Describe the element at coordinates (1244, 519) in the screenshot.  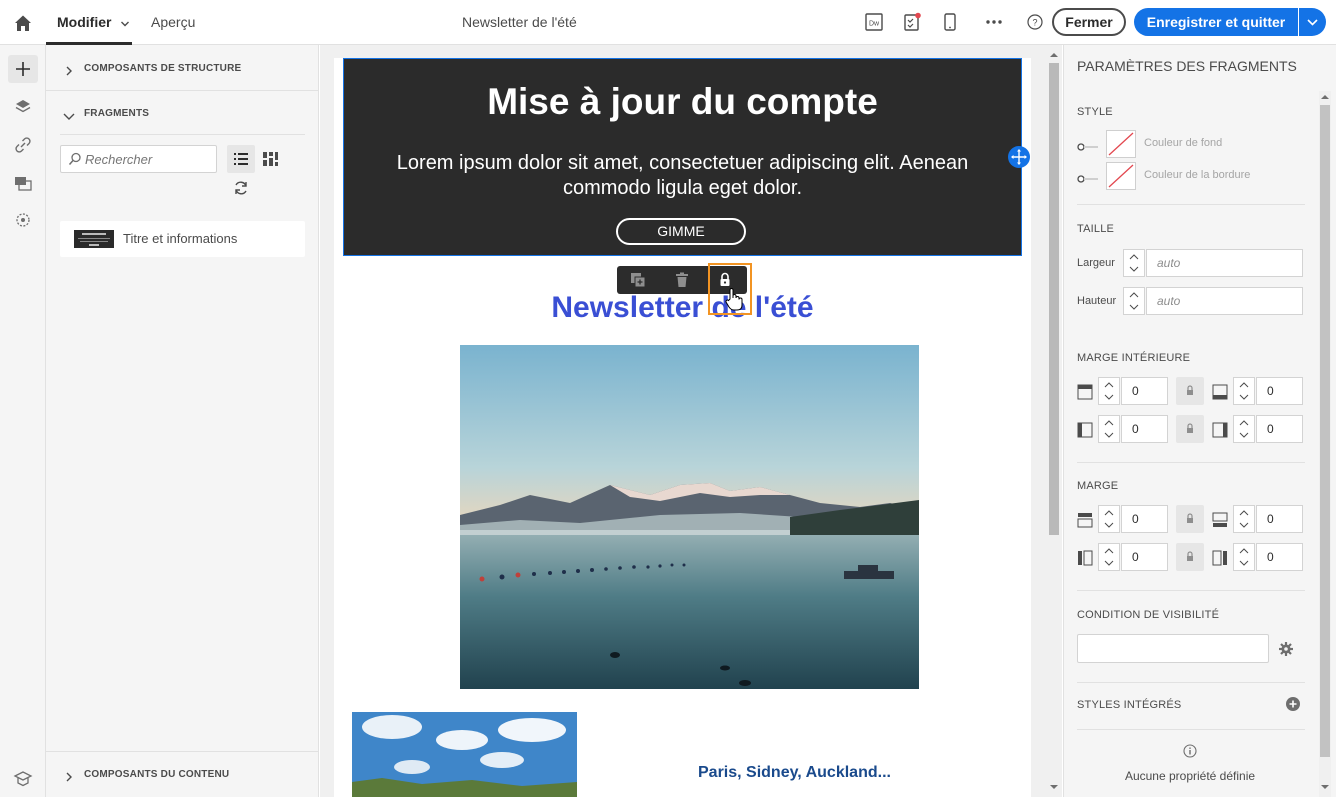
I see `margin-bottom-stepper` at that location.